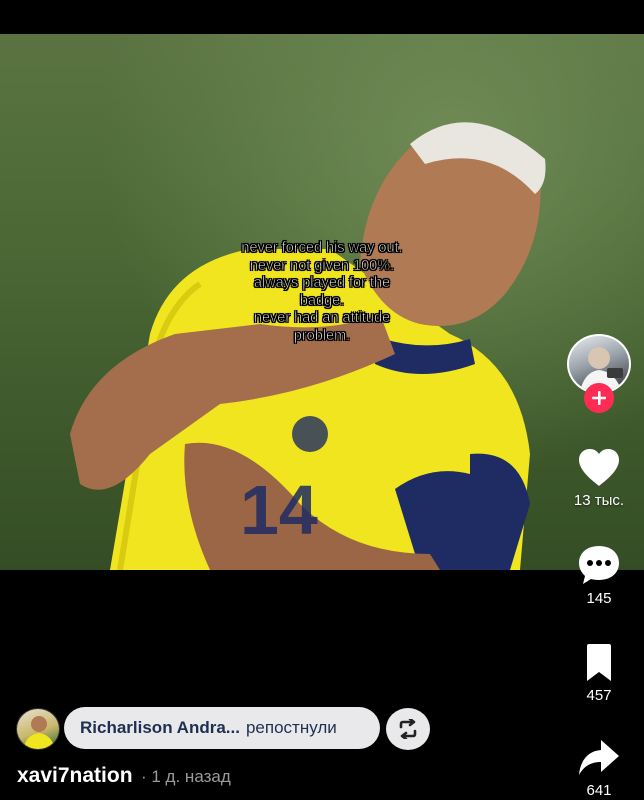 The image size is (644, 800). I want to click on repost-icon, so click(408, 729).